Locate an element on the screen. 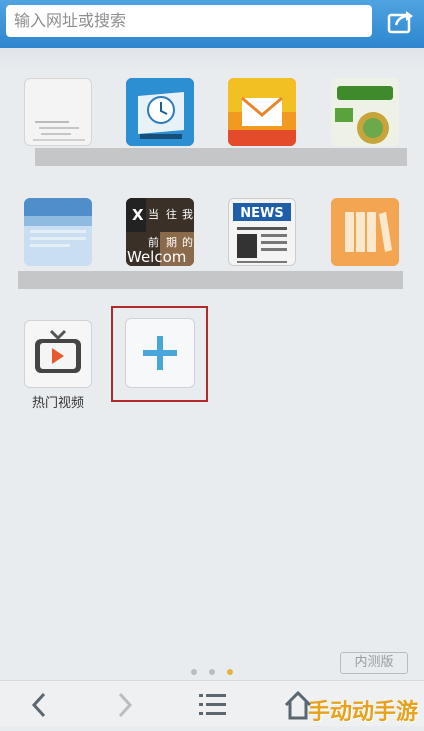 This screenshot has width=424, height=731. tile-android-site is located at coordinates (365, 112).